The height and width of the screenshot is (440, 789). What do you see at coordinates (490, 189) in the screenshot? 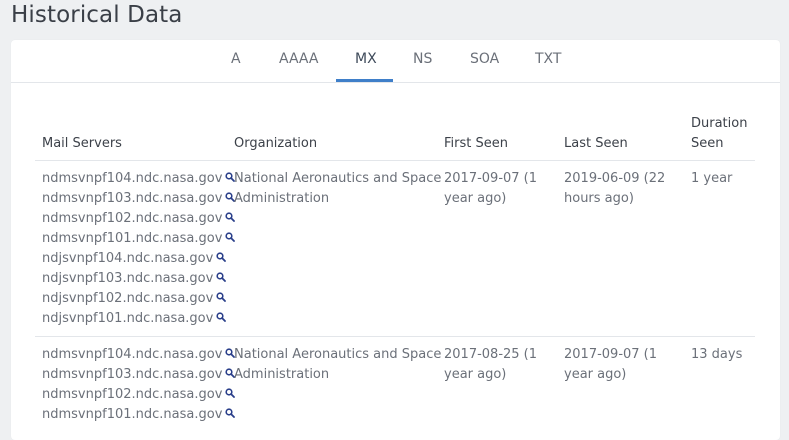
I see `first-seen-cell: 2017-09-07 (1 year ago)` at bounding box center [490, 189].